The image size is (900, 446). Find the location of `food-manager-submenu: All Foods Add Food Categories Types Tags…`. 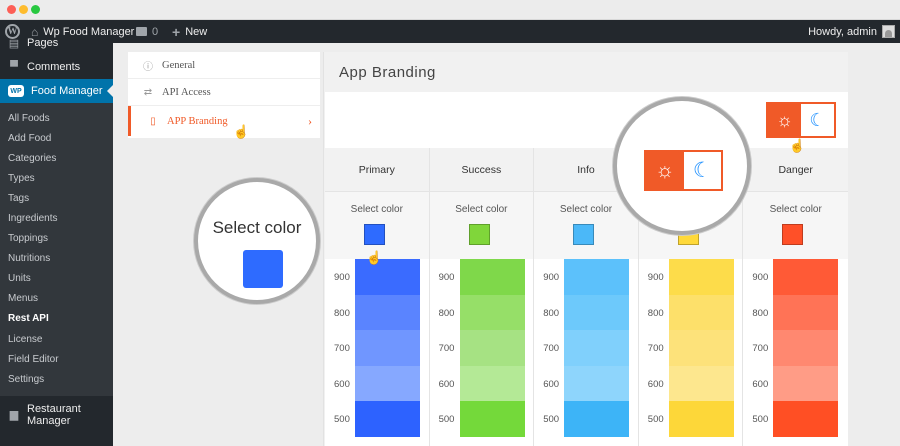

food-manager-submenu: All Foods Add Food Categories Types Tags… is located at coordinates (56, 249).